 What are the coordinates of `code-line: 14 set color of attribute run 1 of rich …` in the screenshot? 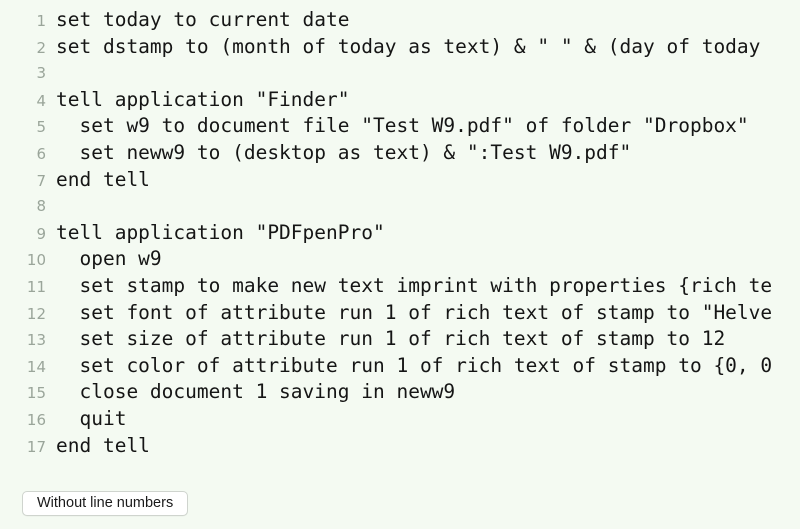 It's located at (400, 366).